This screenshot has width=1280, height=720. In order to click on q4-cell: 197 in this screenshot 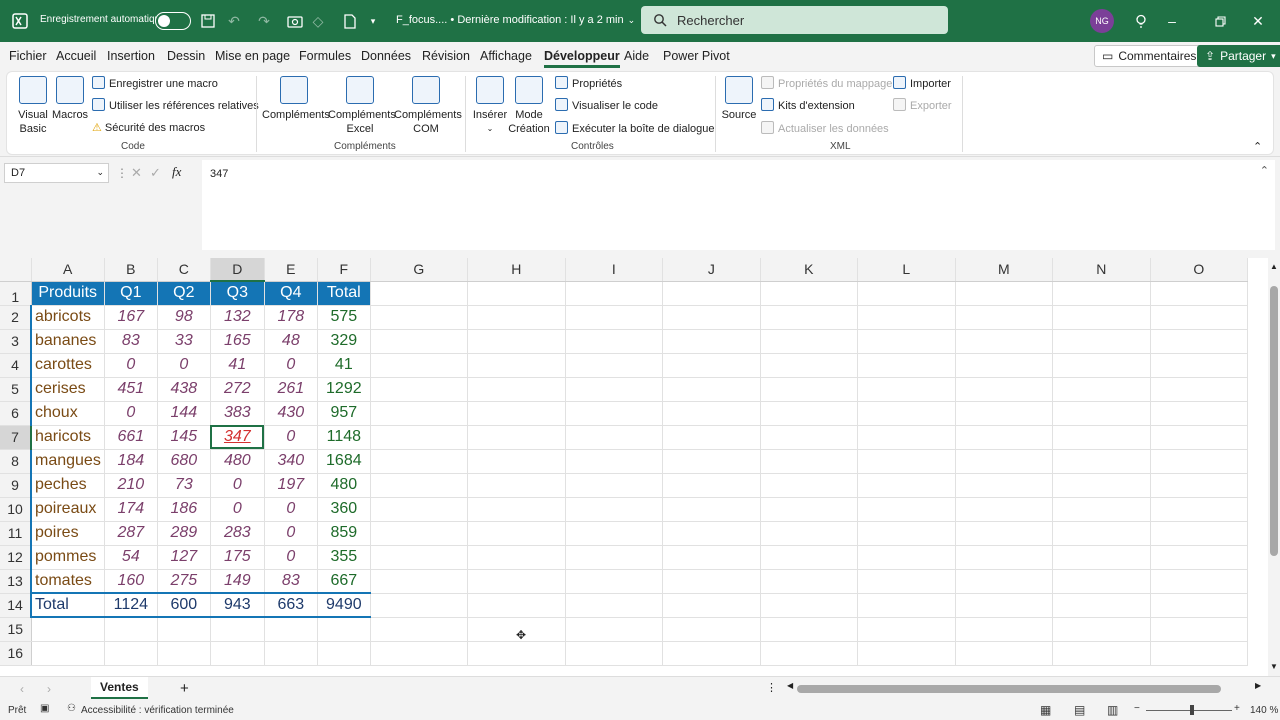, I will do `click(291, 485)`.